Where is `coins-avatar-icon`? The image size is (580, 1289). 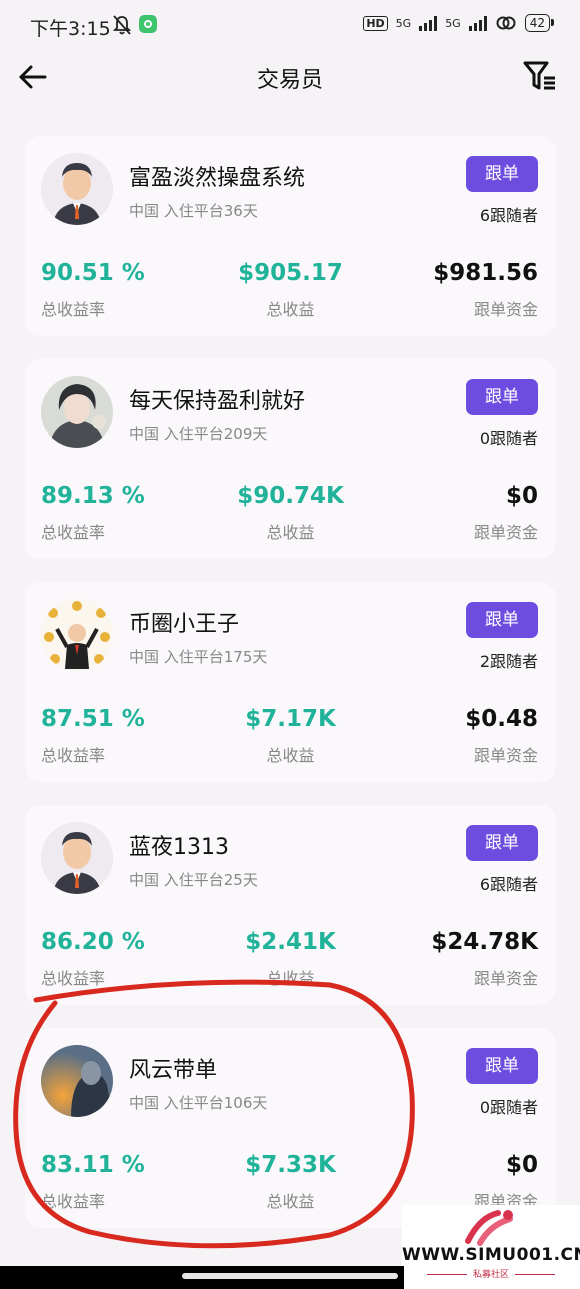
coins-avatar-icon is located at coordinates (77, 635).